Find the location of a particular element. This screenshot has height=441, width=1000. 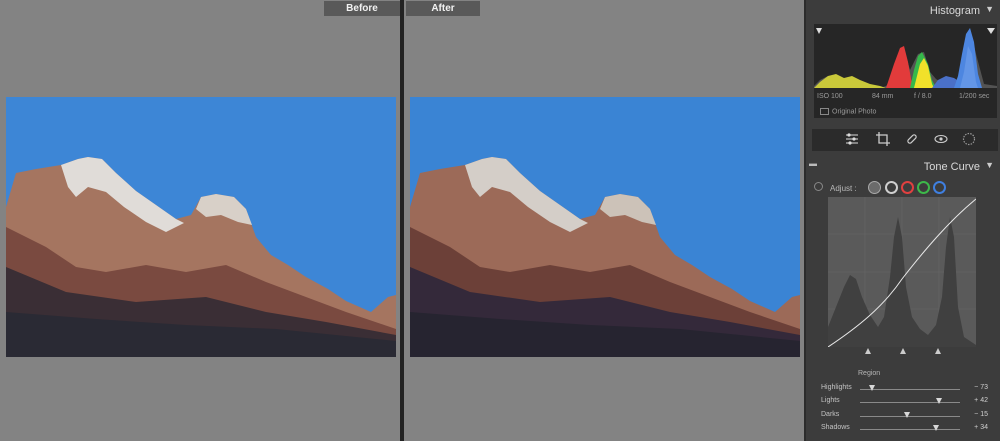

midtone-split-handle is located at coordinates (903, 351).